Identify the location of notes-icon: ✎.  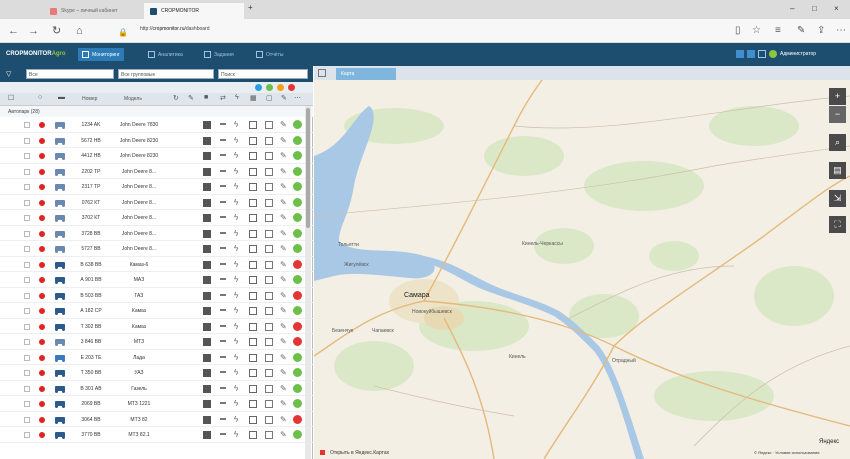
(801, 31).